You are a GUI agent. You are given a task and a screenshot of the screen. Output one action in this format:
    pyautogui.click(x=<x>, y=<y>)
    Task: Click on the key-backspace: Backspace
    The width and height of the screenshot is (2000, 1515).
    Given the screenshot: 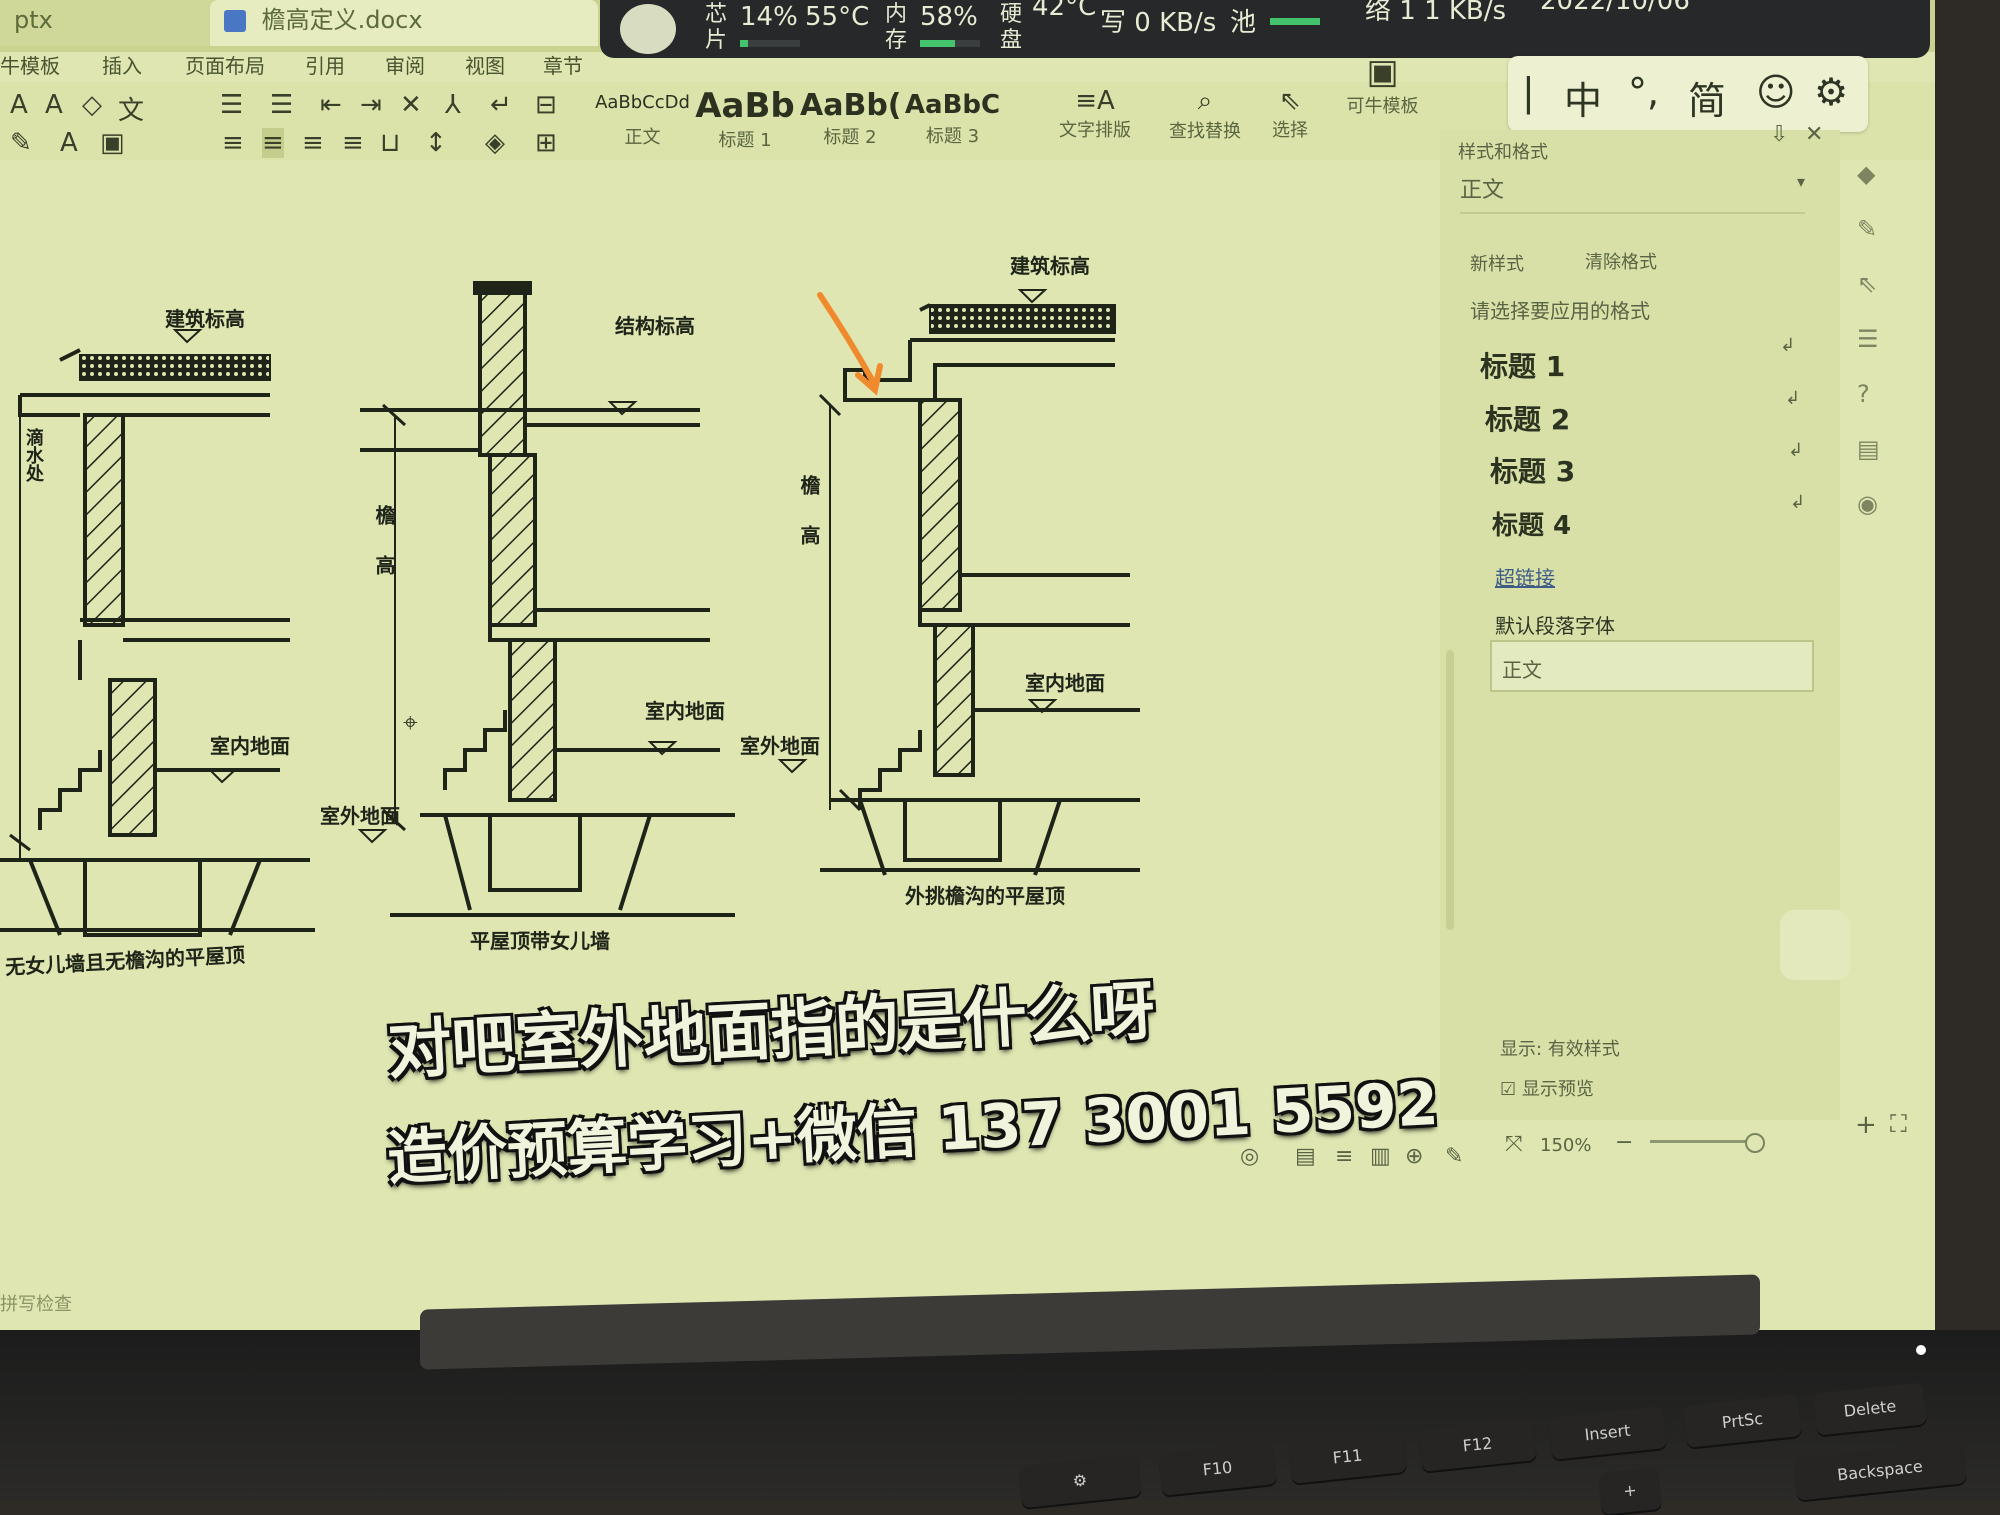 What is the action you would take?
    pyautogui.click(x=1880, y=1471)
    